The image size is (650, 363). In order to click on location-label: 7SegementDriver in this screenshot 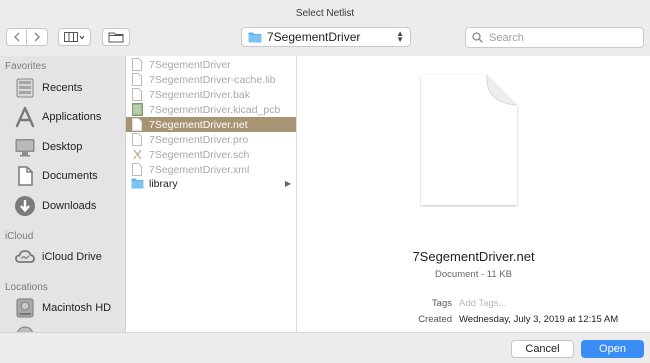, I will do `click(314, 37)`.